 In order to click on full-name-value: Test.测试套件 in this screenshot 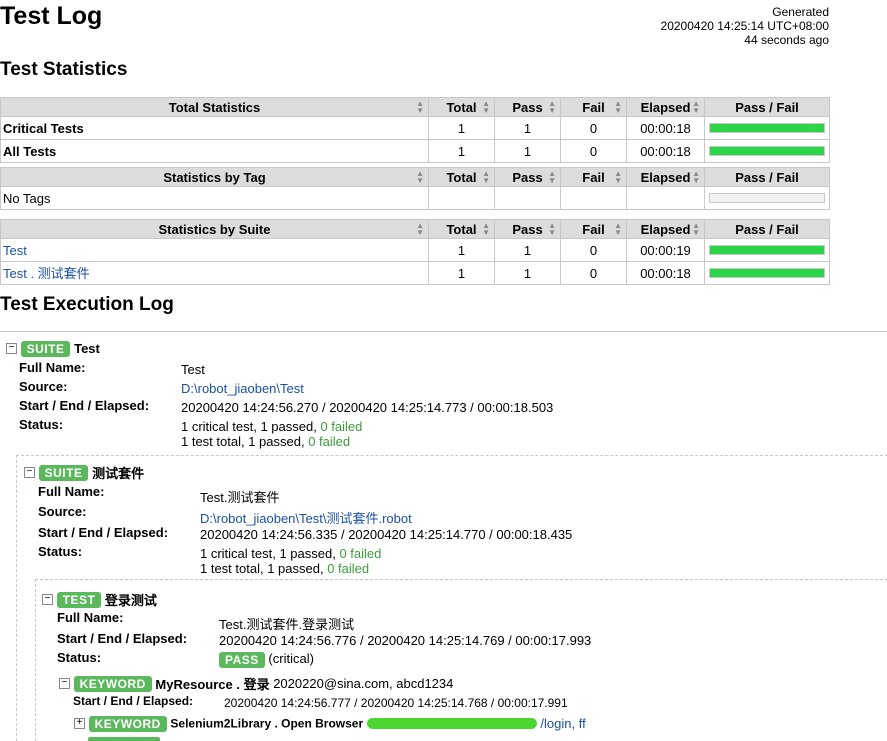, I will do `click(240, 497)`.